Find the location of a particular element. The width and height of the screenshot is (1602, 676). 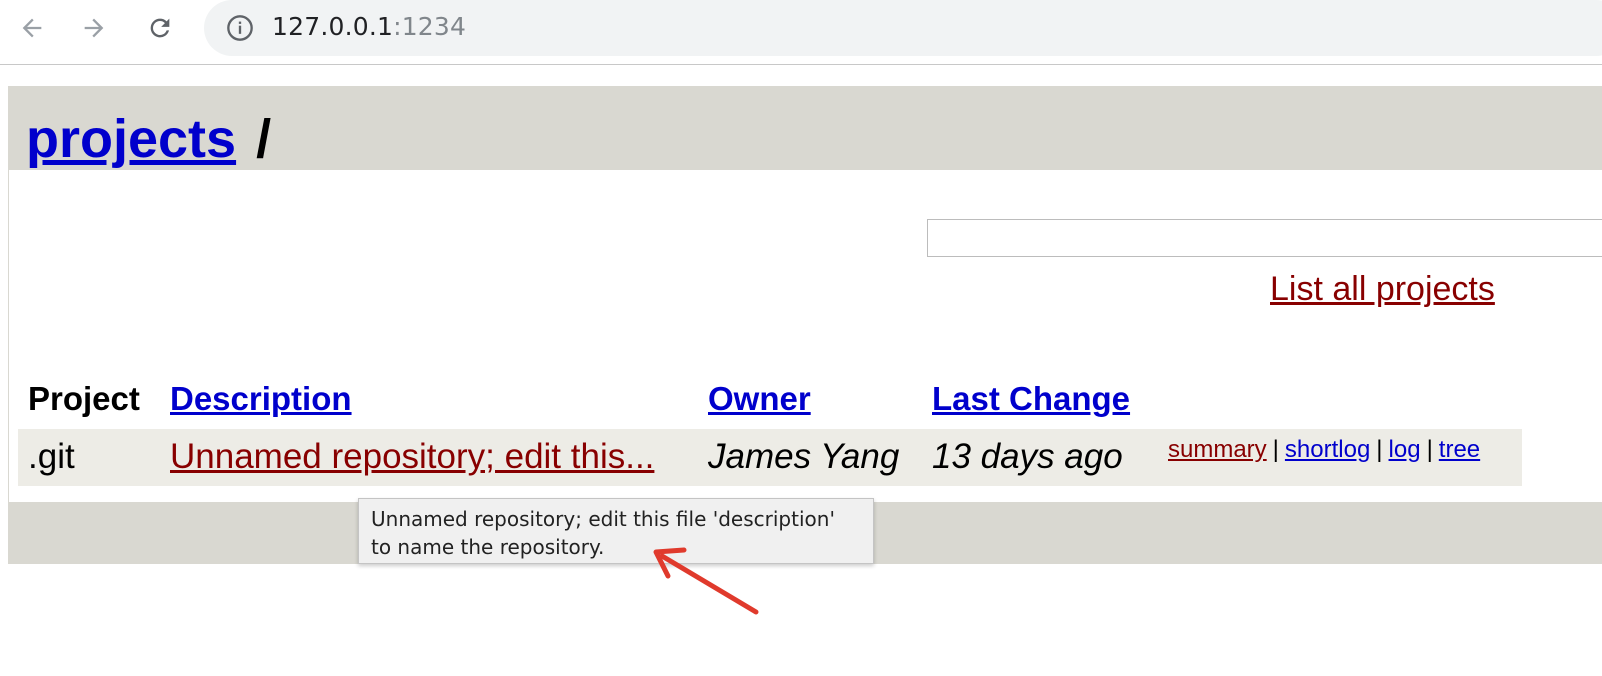

forward-arrow-icon is located at coordinates (94, 28).